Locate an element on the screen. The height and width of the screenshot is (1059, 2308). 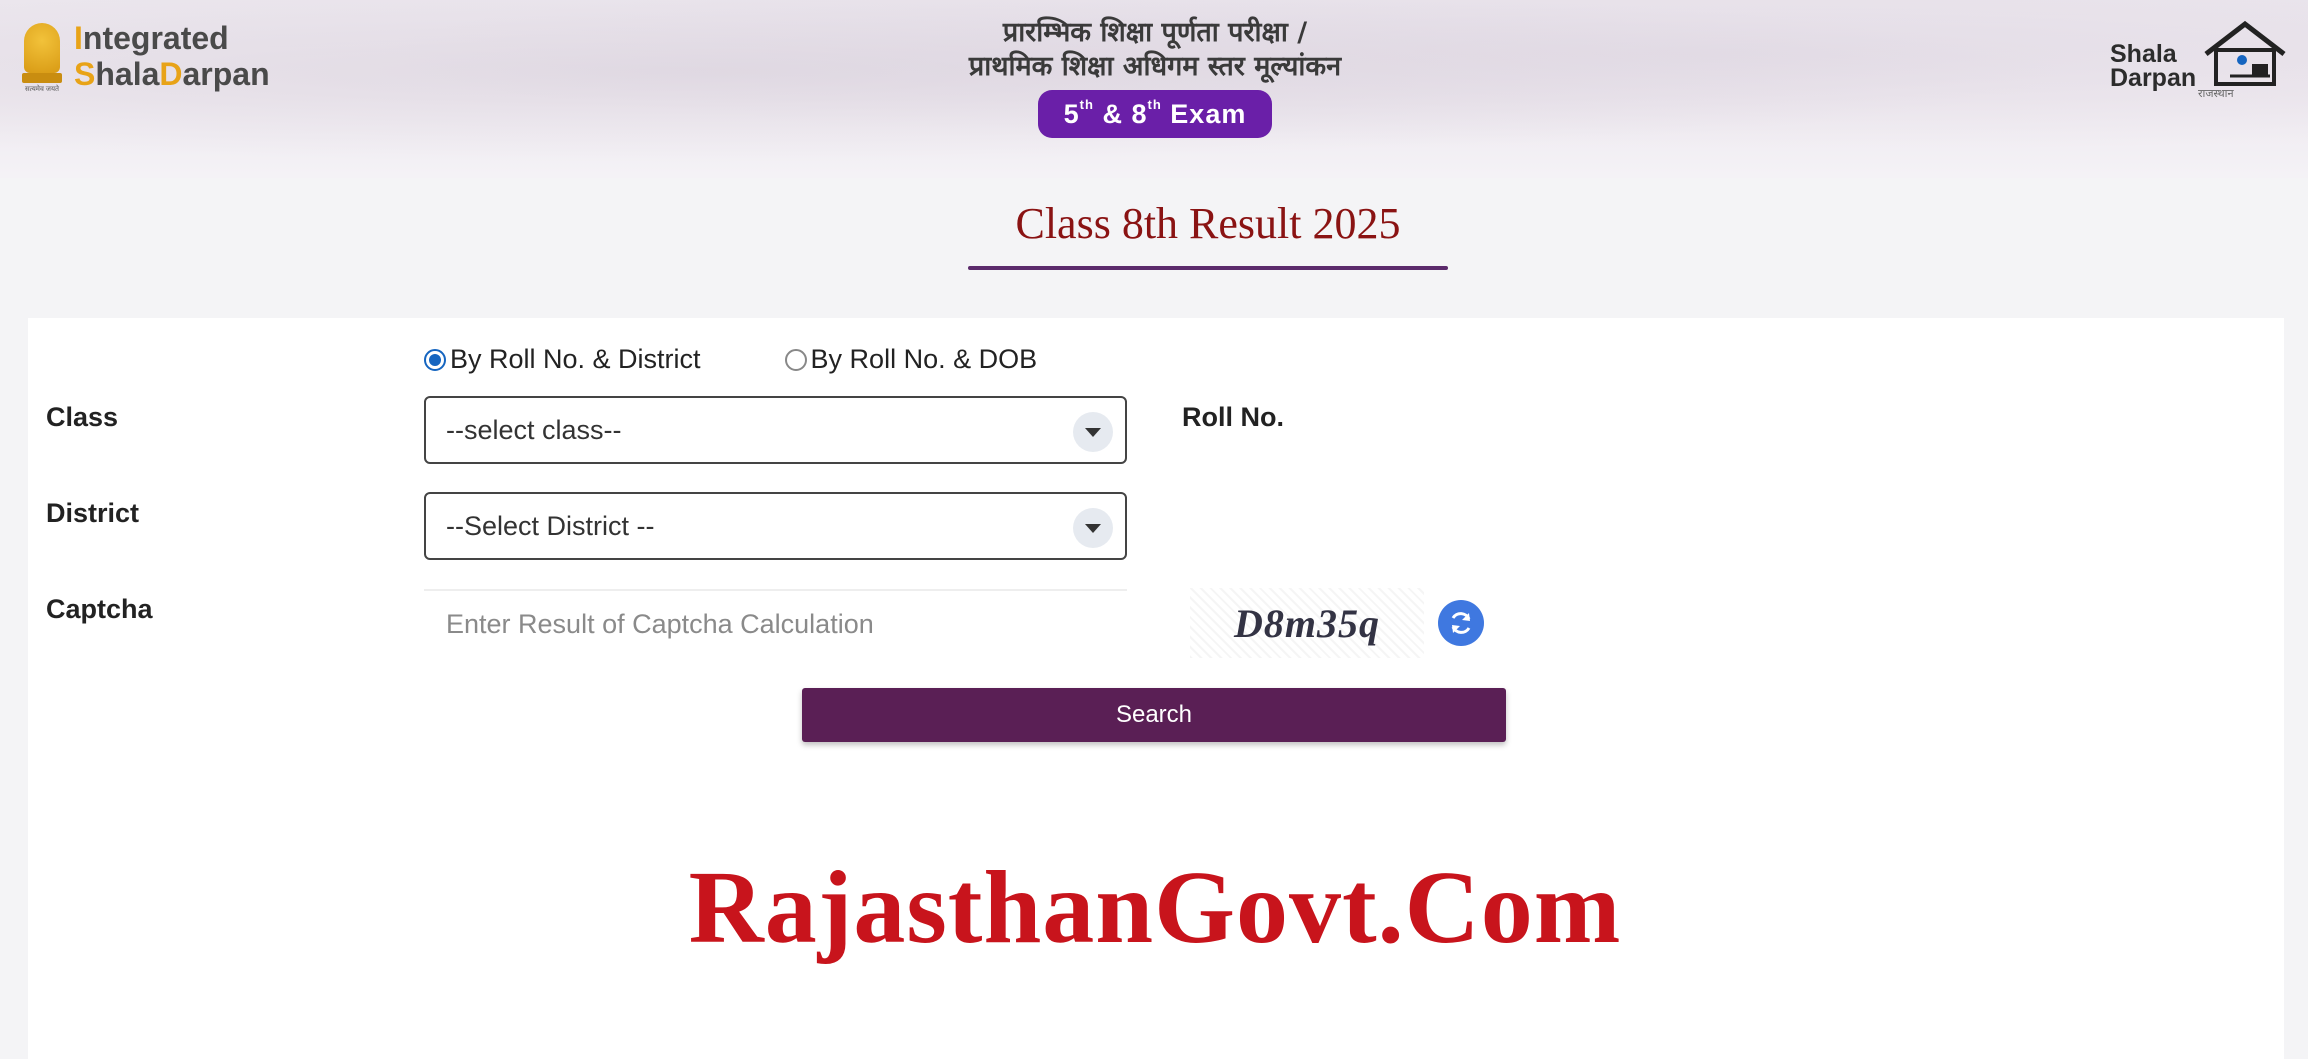
state-emblem-icon: सत्यमेव जयते is located at coordinates (42, 56).